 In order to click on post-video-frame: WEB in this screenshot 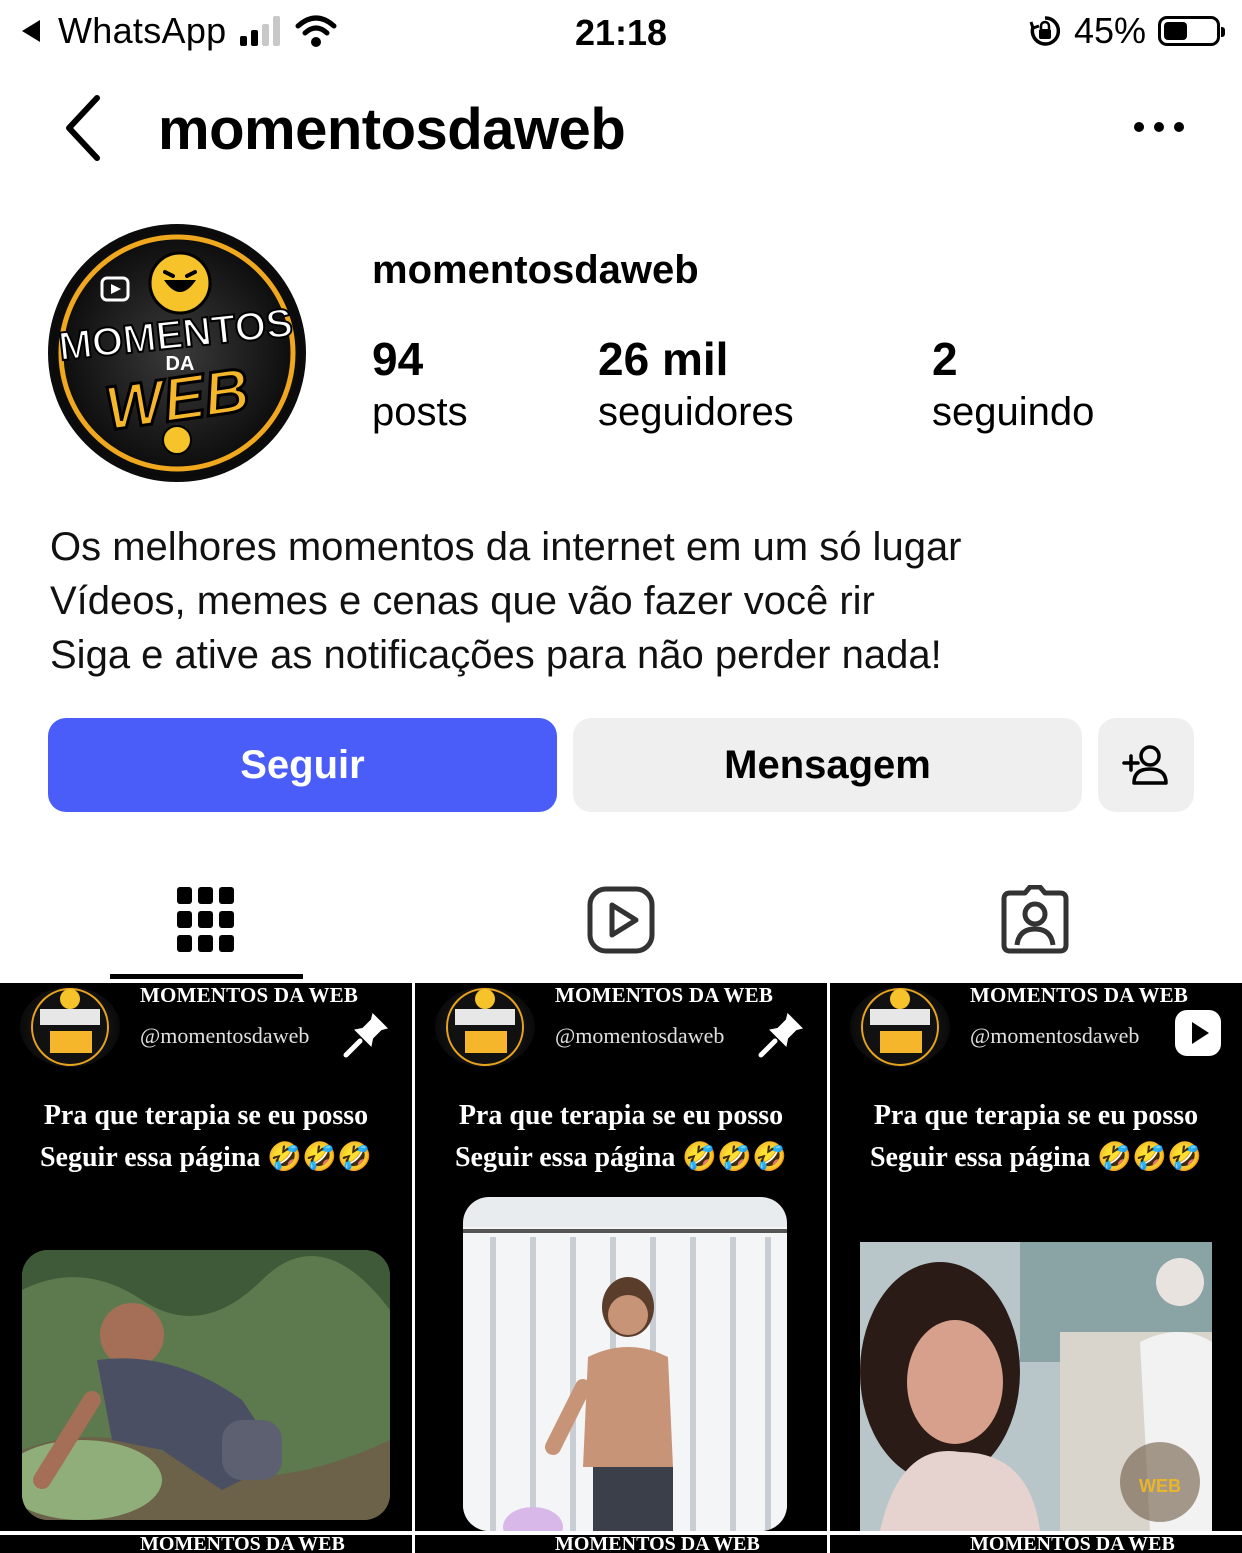, I will do `click(1036, 1386)`.